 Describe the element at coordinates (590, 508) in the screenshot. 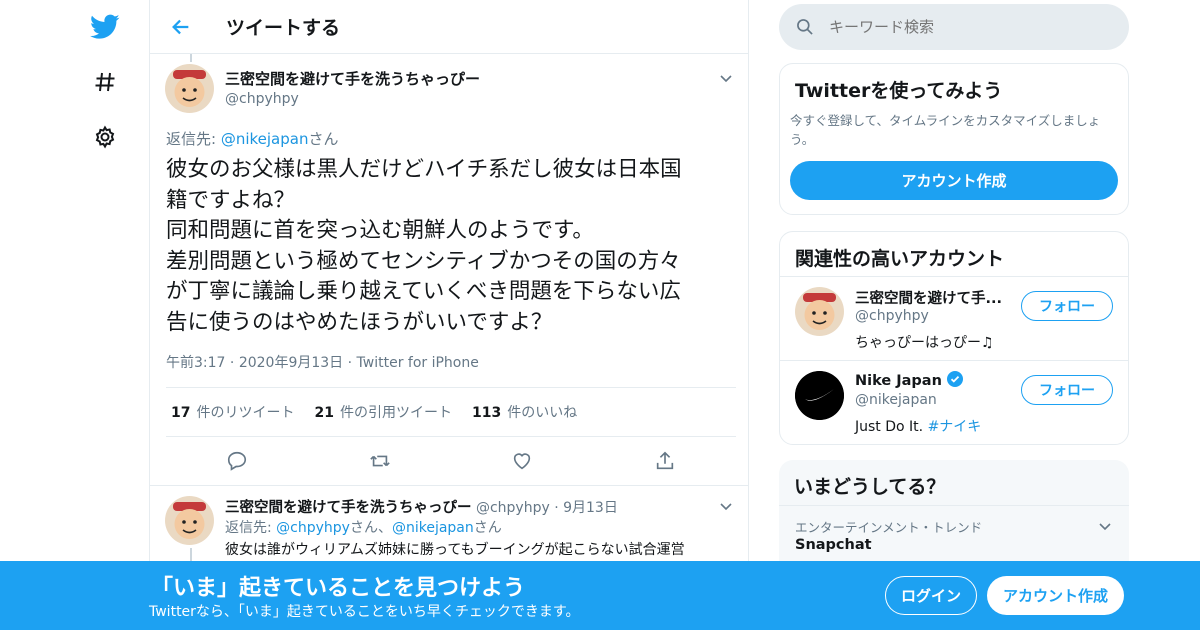

I see `reply-date: 9月13日` at that location.